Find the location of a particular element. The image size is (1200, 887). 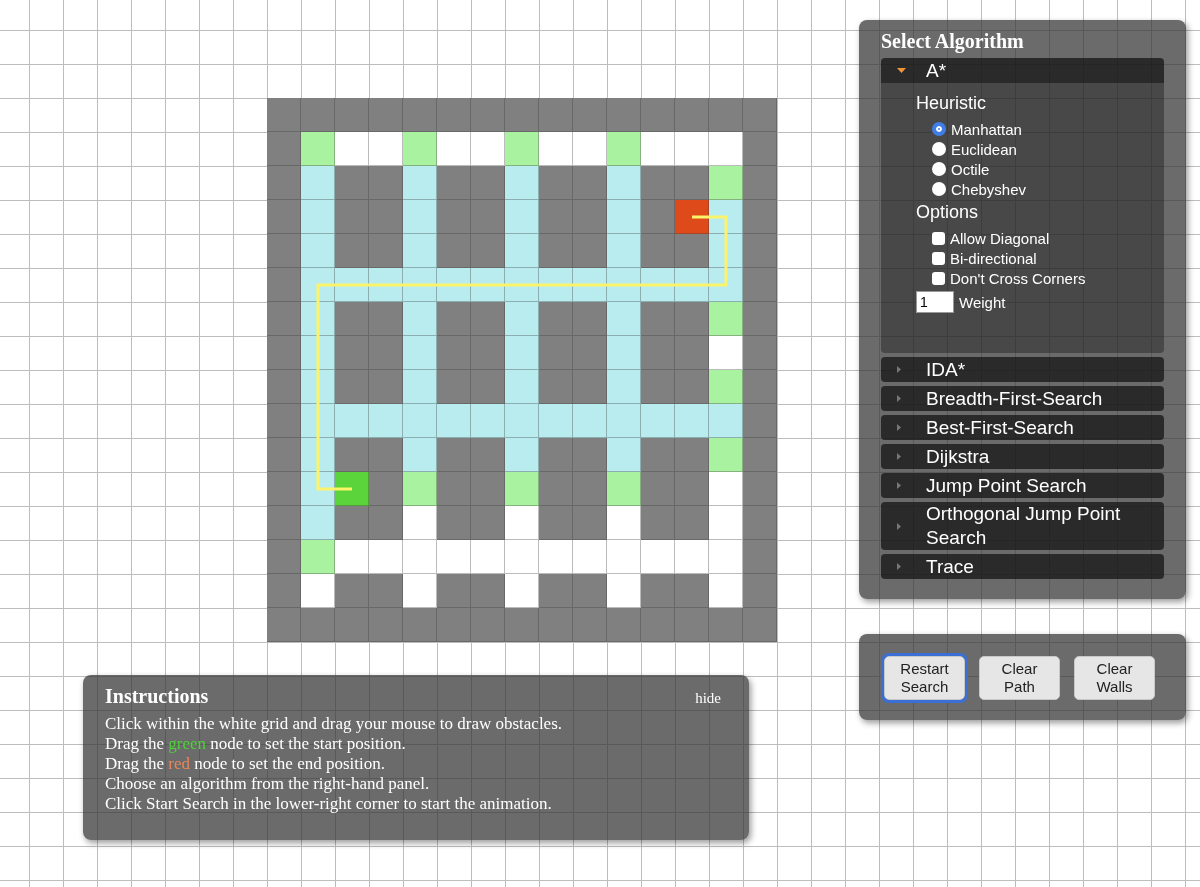

hide-link: hide is located at coordinates (708, 698).